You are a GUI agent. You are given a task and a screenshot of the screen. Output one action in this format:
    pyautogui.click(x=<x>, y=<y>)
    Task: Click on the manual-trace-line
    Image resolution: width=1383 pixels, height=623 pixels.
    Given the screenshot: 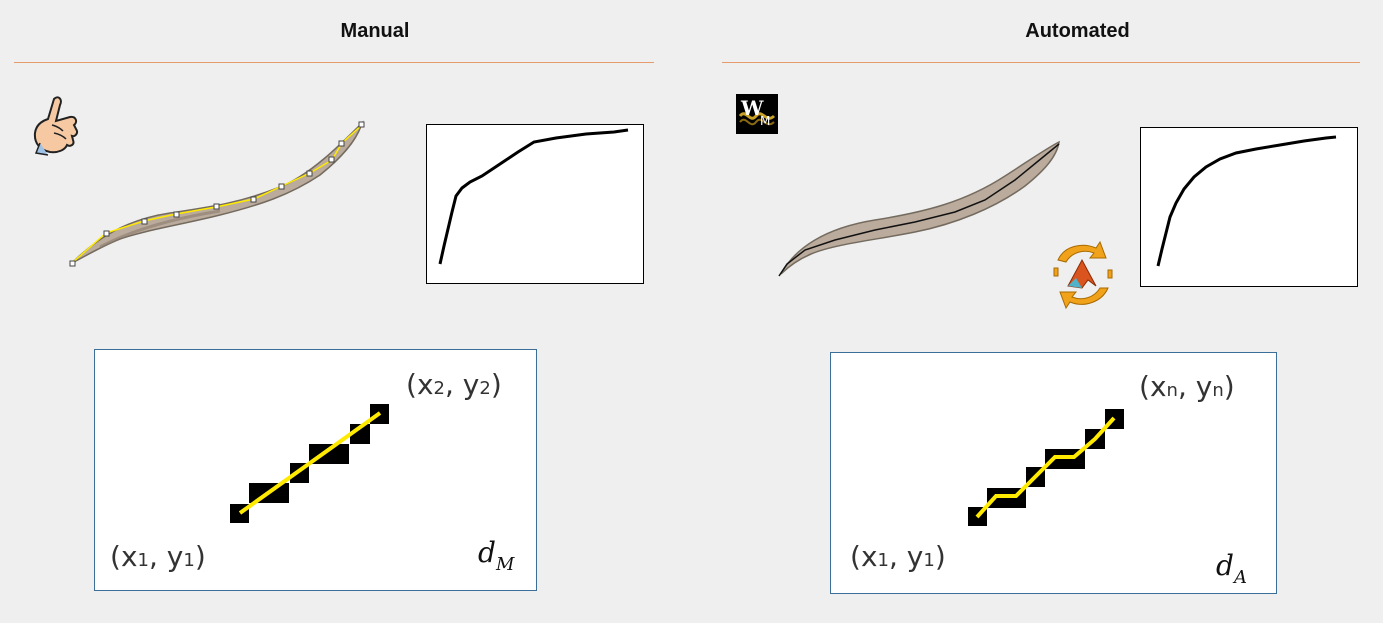 What is the action you would take?
    pyautogui.click(x=217, y=194)
    